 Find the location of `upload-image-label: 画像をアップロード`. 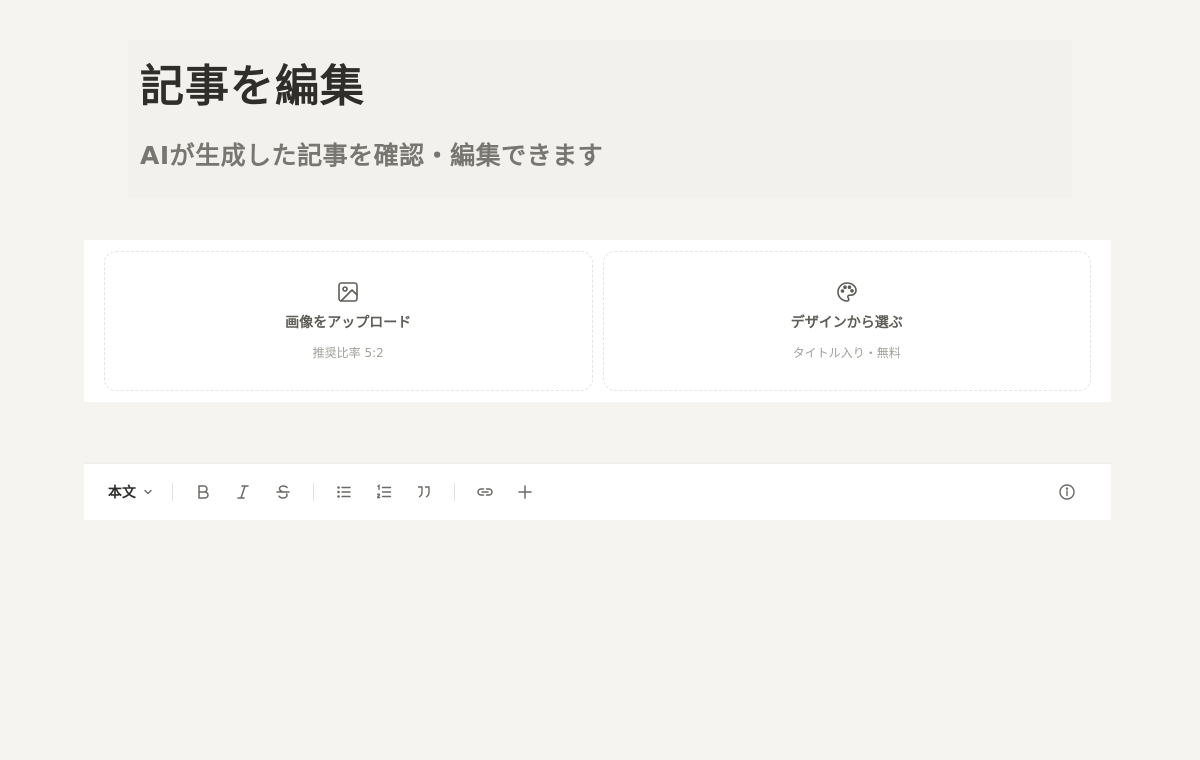

upload-image-label: 画像をアップロード is located at coordinates (348, 323).